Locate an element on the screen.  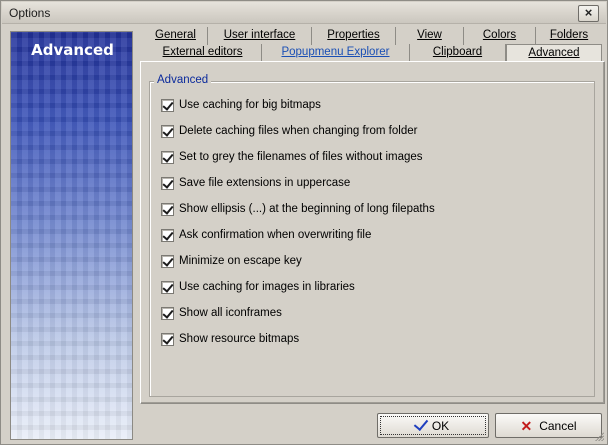
title-bar: Options × is located at coordinates (304, 13).